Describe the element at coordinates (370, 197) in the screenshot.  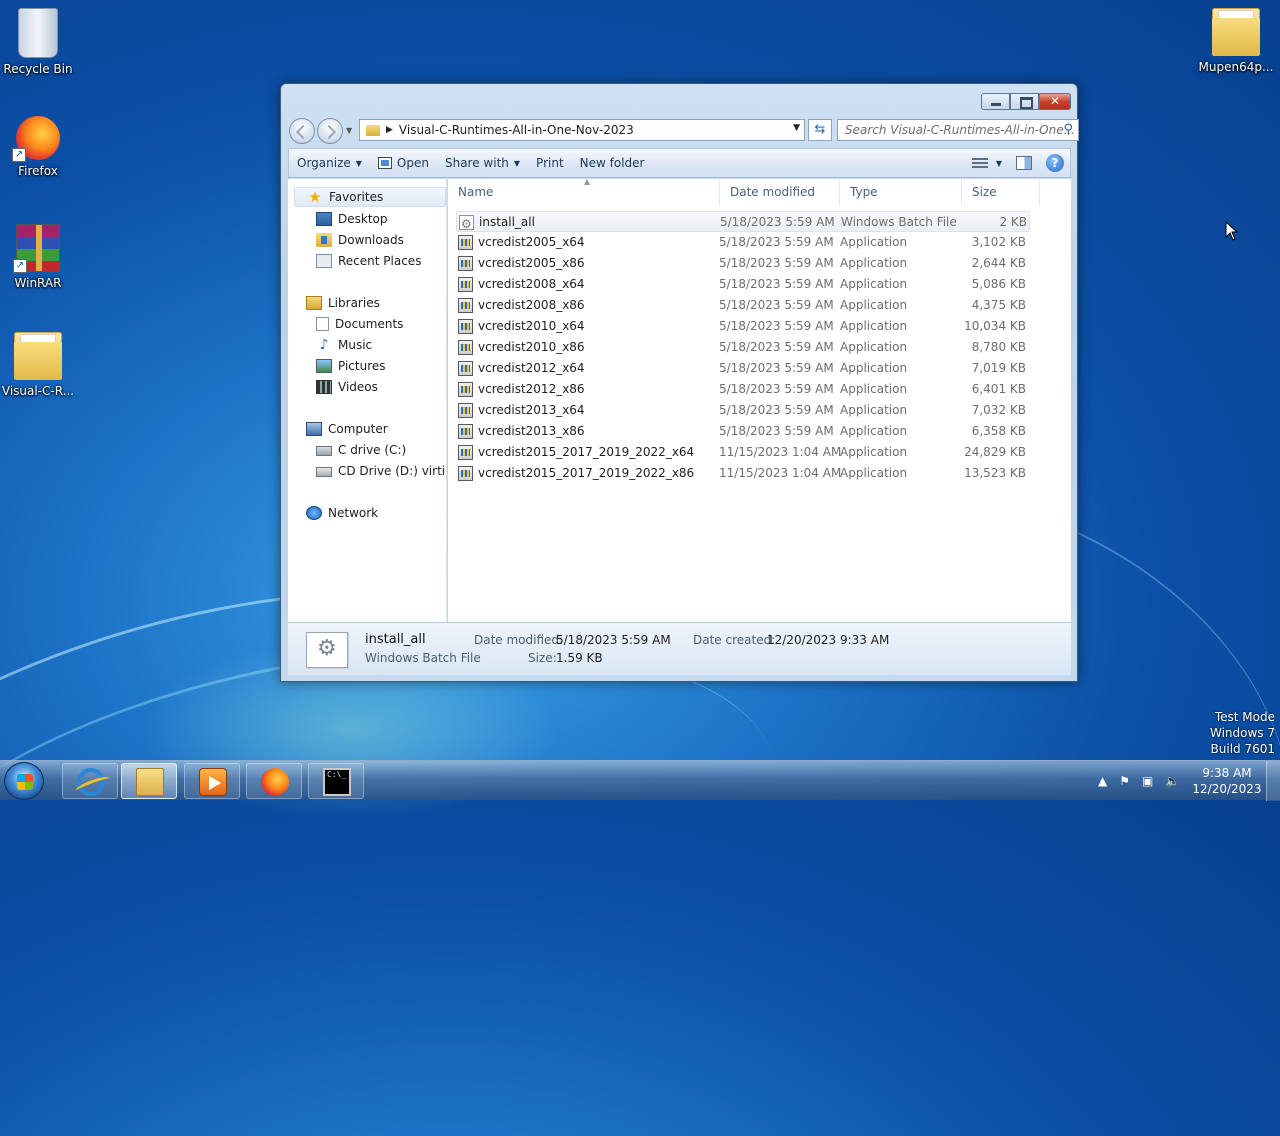
I see `nav-favorites: ★ Favorites` at that location.